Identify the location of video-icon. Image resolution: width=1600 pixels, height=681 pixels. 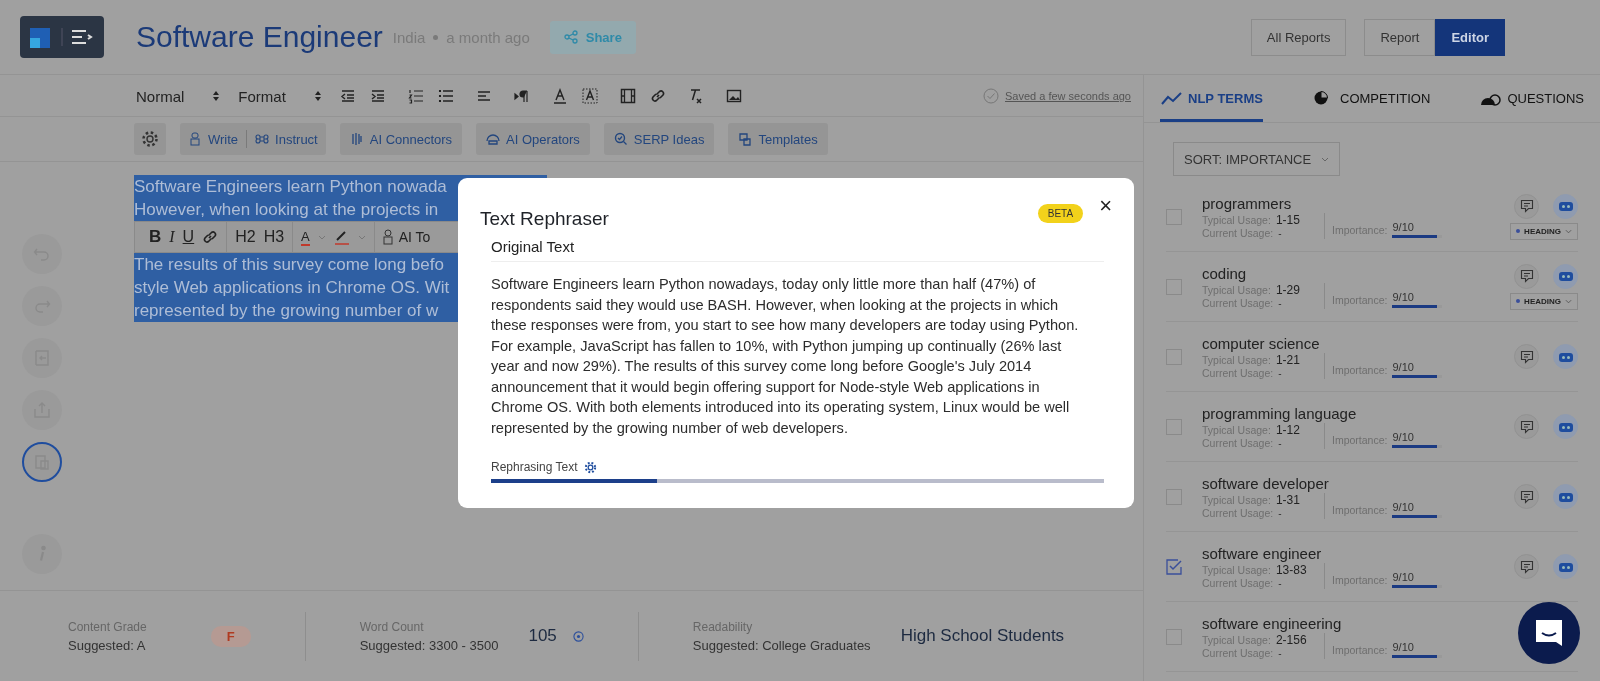
(627, 96).